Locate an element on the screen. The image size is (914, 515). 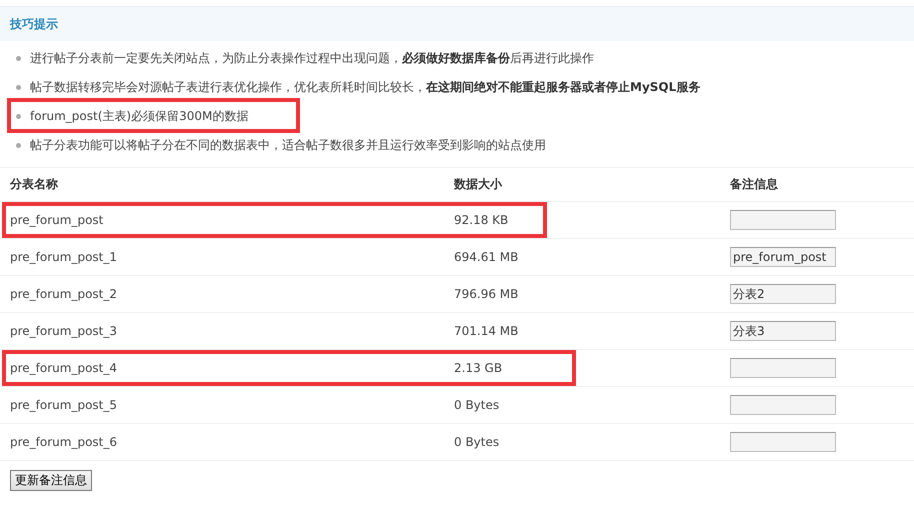
tip-text: 帖子数据转移完毕会对源帖子表进行表优化操作，优化表所耗时间比较长，在这期间绝对不能重起服务器或者停止MySQL服务 is located at coordinates (365, 87).